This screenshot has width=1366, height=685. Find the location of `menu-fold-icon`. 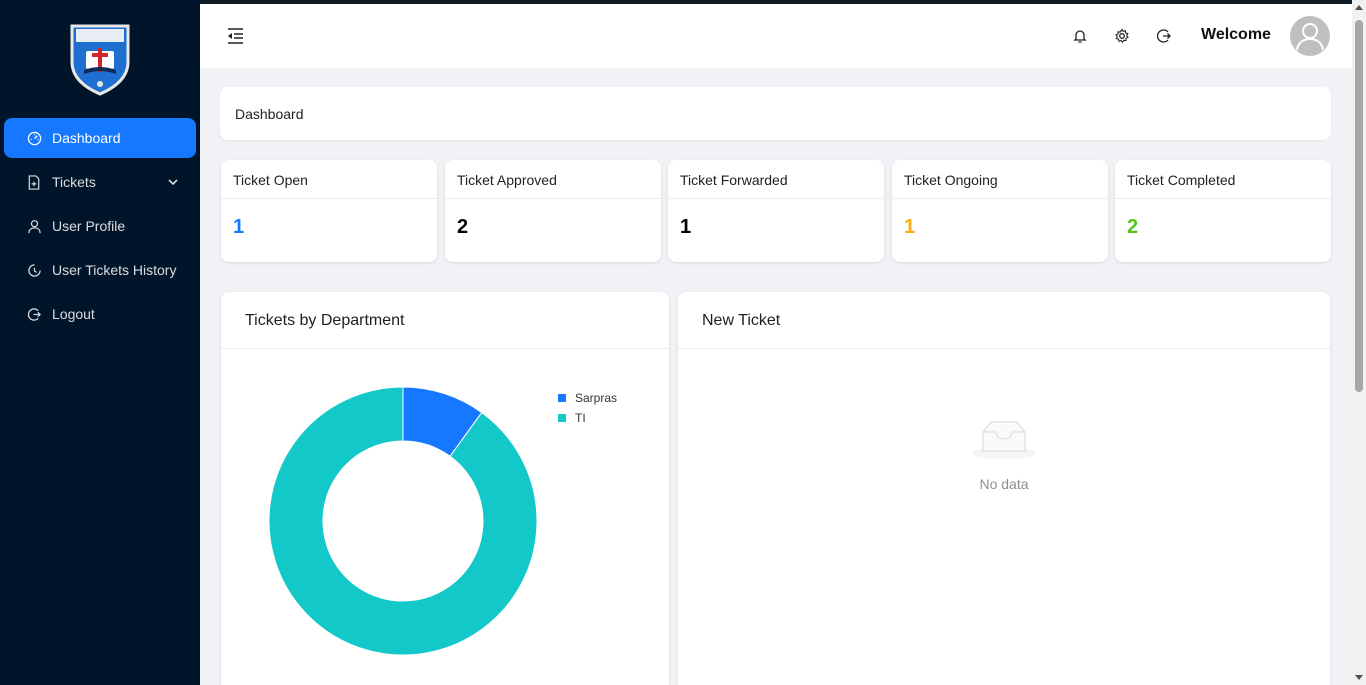

menu-fold-icon is located at coordinates (236, 36).